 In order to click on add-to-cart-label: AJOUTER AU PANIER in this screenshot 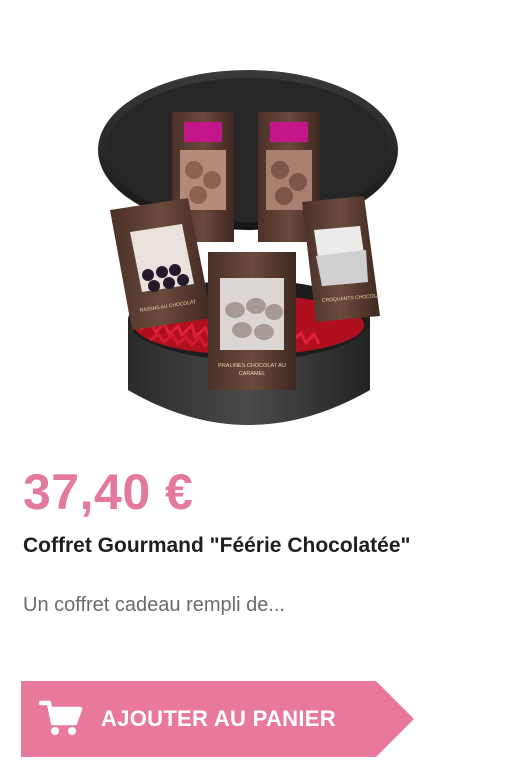, I will do `click(218, 718)`.